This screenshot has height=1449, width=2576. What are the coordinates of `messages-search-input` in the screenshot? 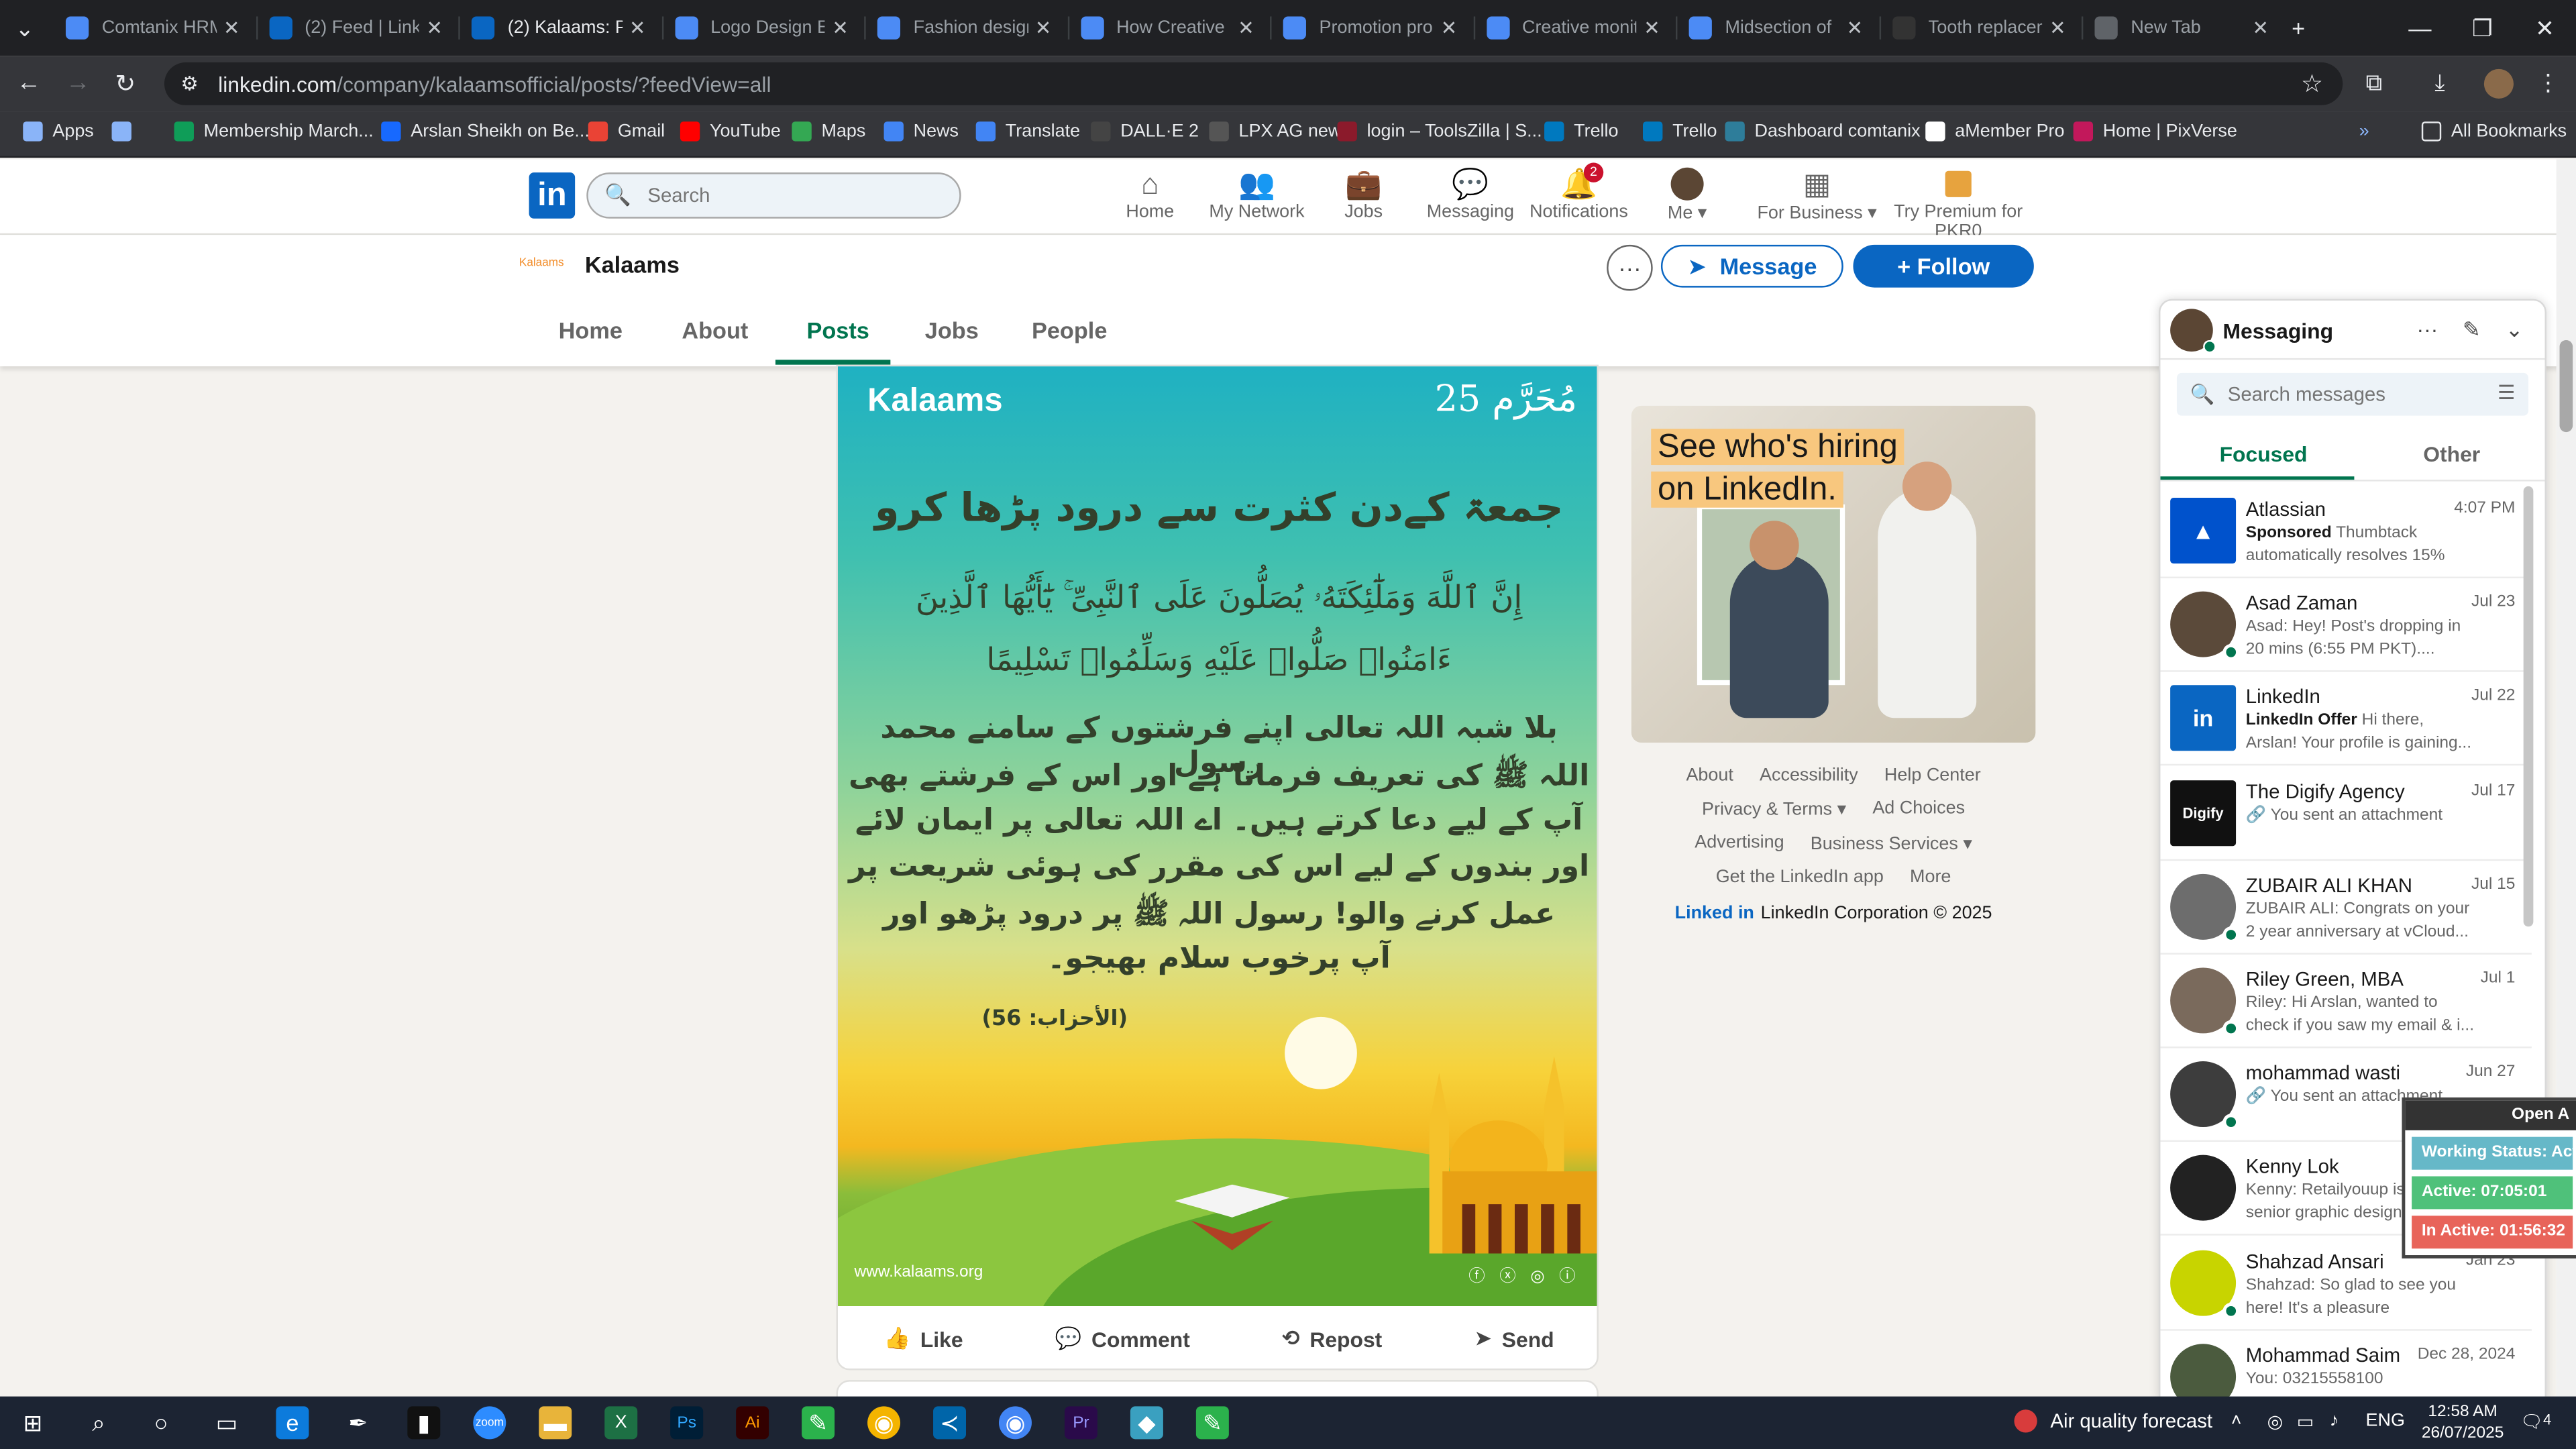 It's located at (2351, 394).